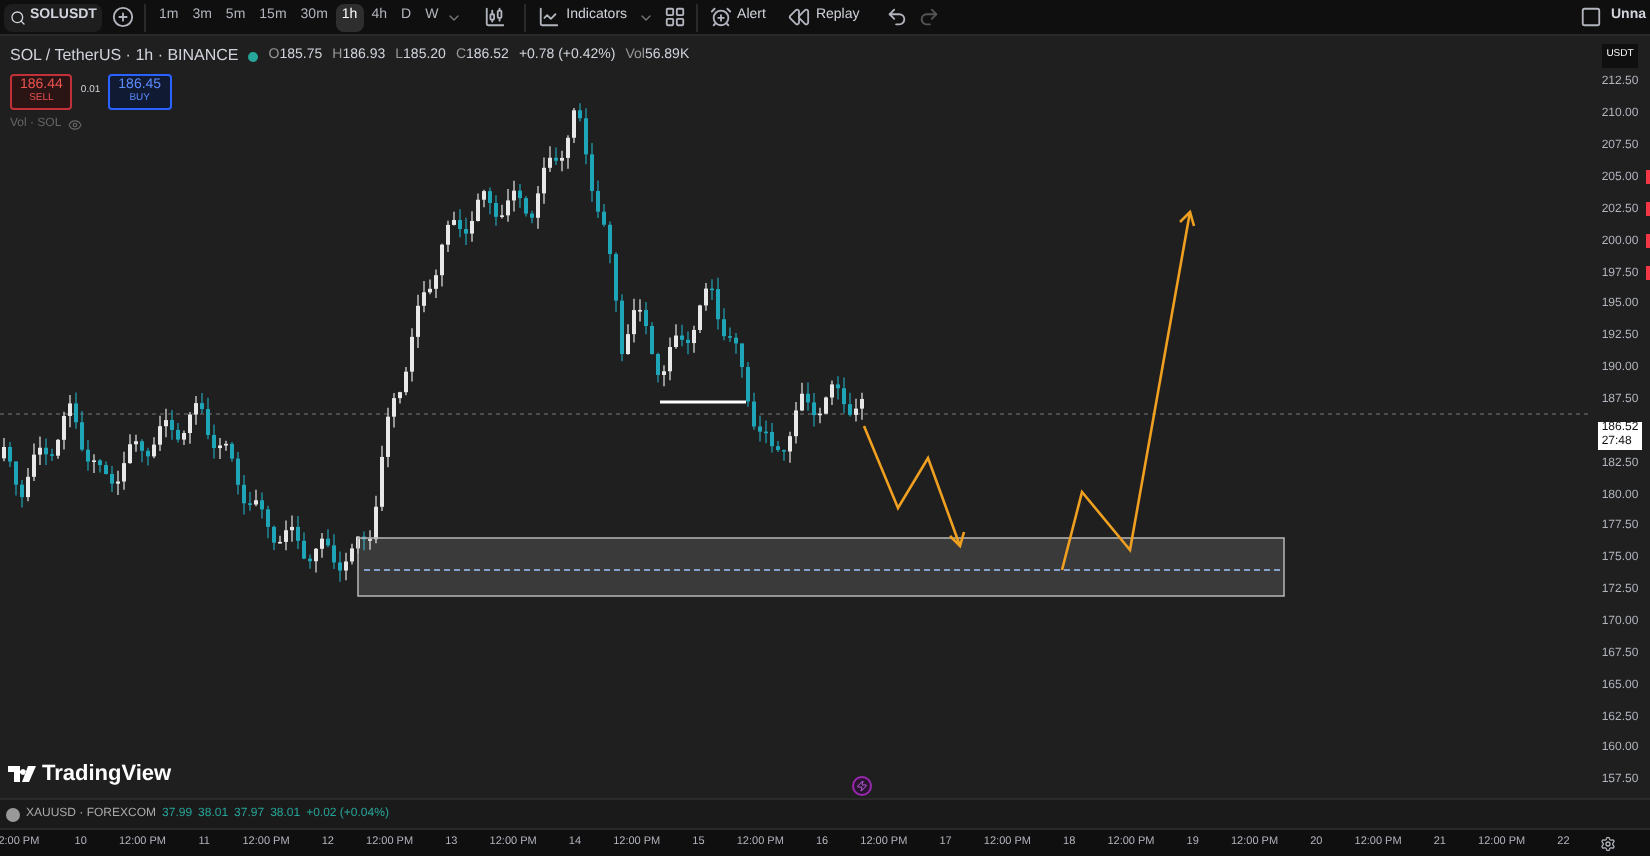 The height and width of the screenshot is (856, 1650). I want to click on lightning-button, so click(862, 786).